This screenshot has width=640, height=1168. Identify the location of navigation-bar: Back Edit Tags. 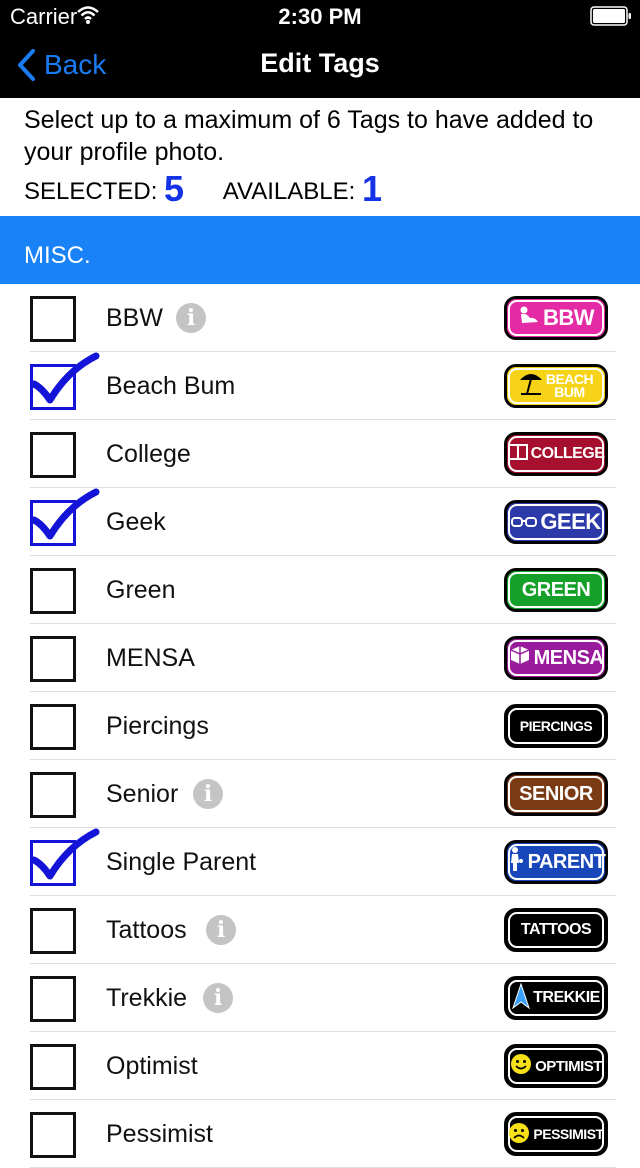
(320, 65).